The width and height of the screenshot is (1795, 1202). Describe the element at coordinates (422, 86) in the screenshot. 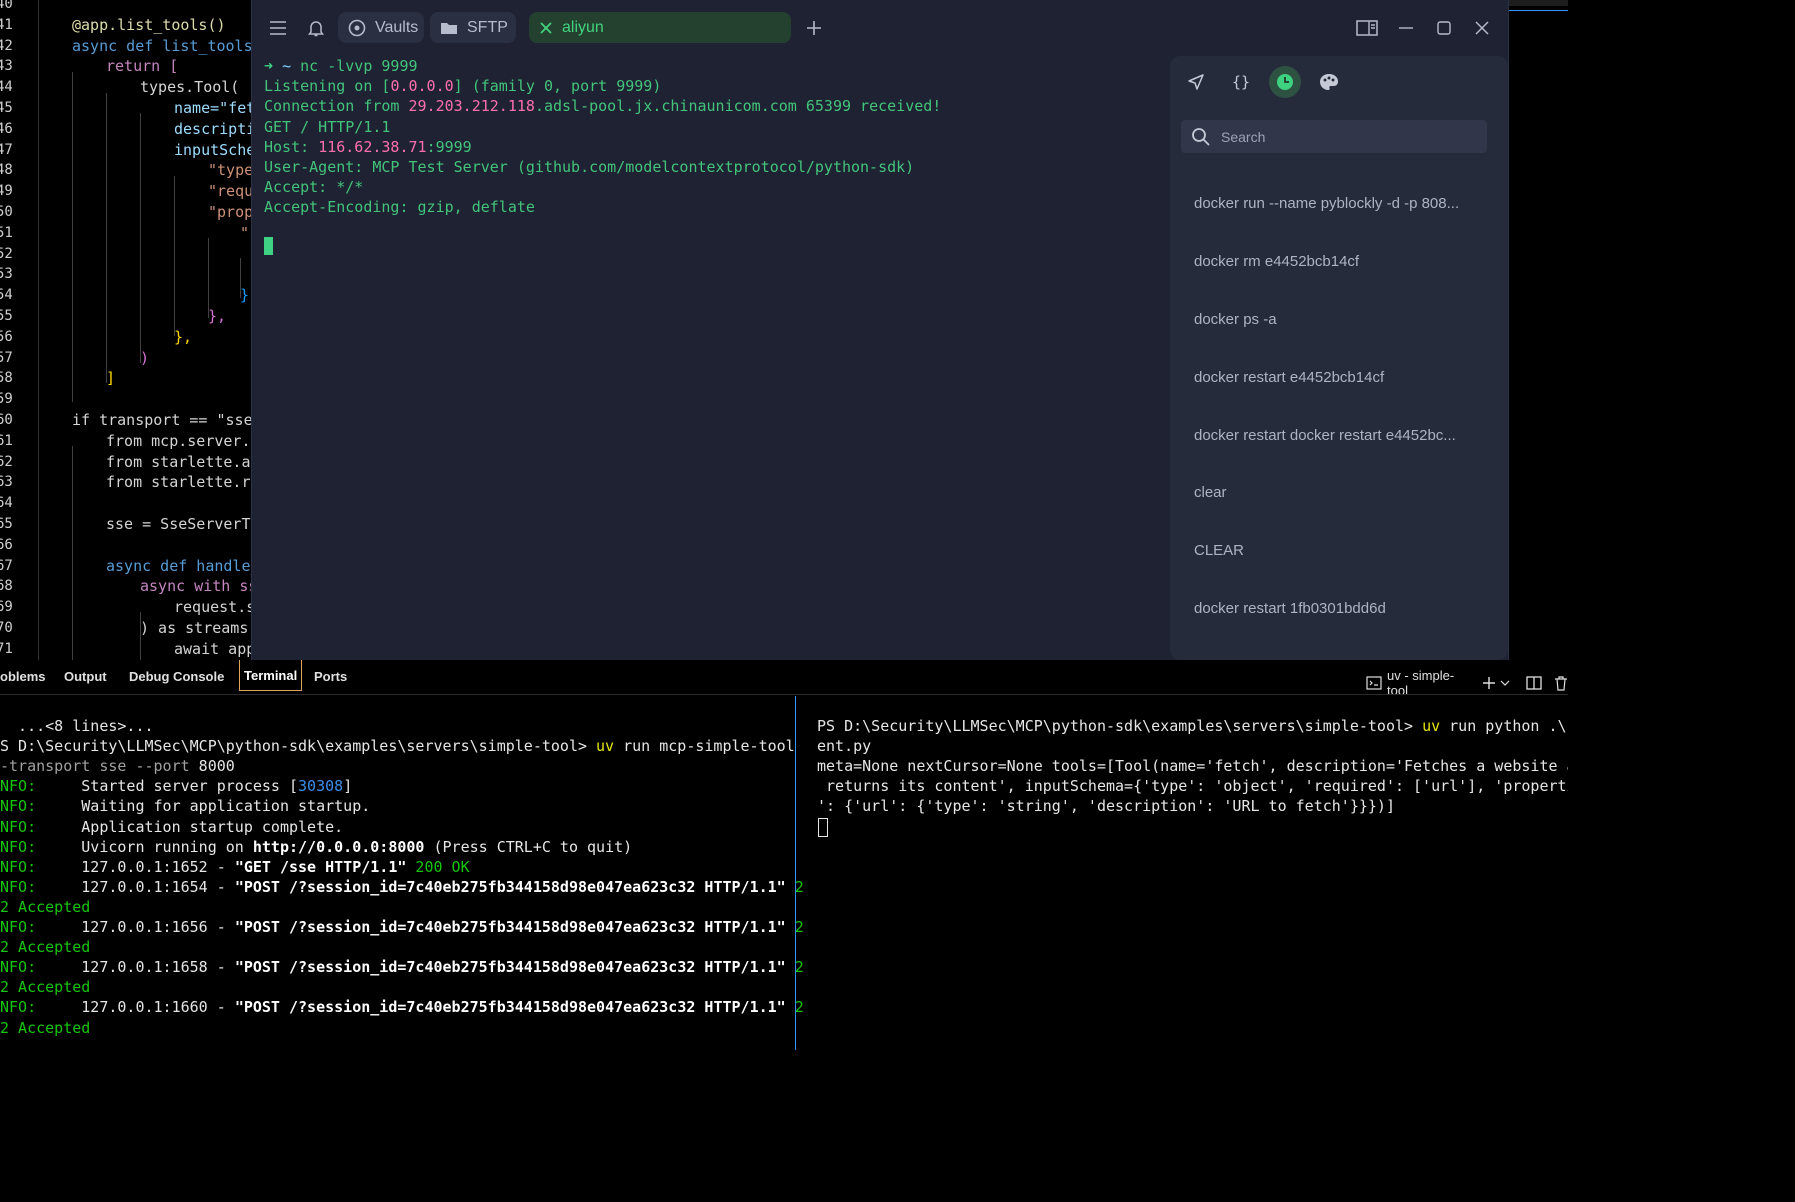

I see `ip-address: 0.0.0.0` at that location.